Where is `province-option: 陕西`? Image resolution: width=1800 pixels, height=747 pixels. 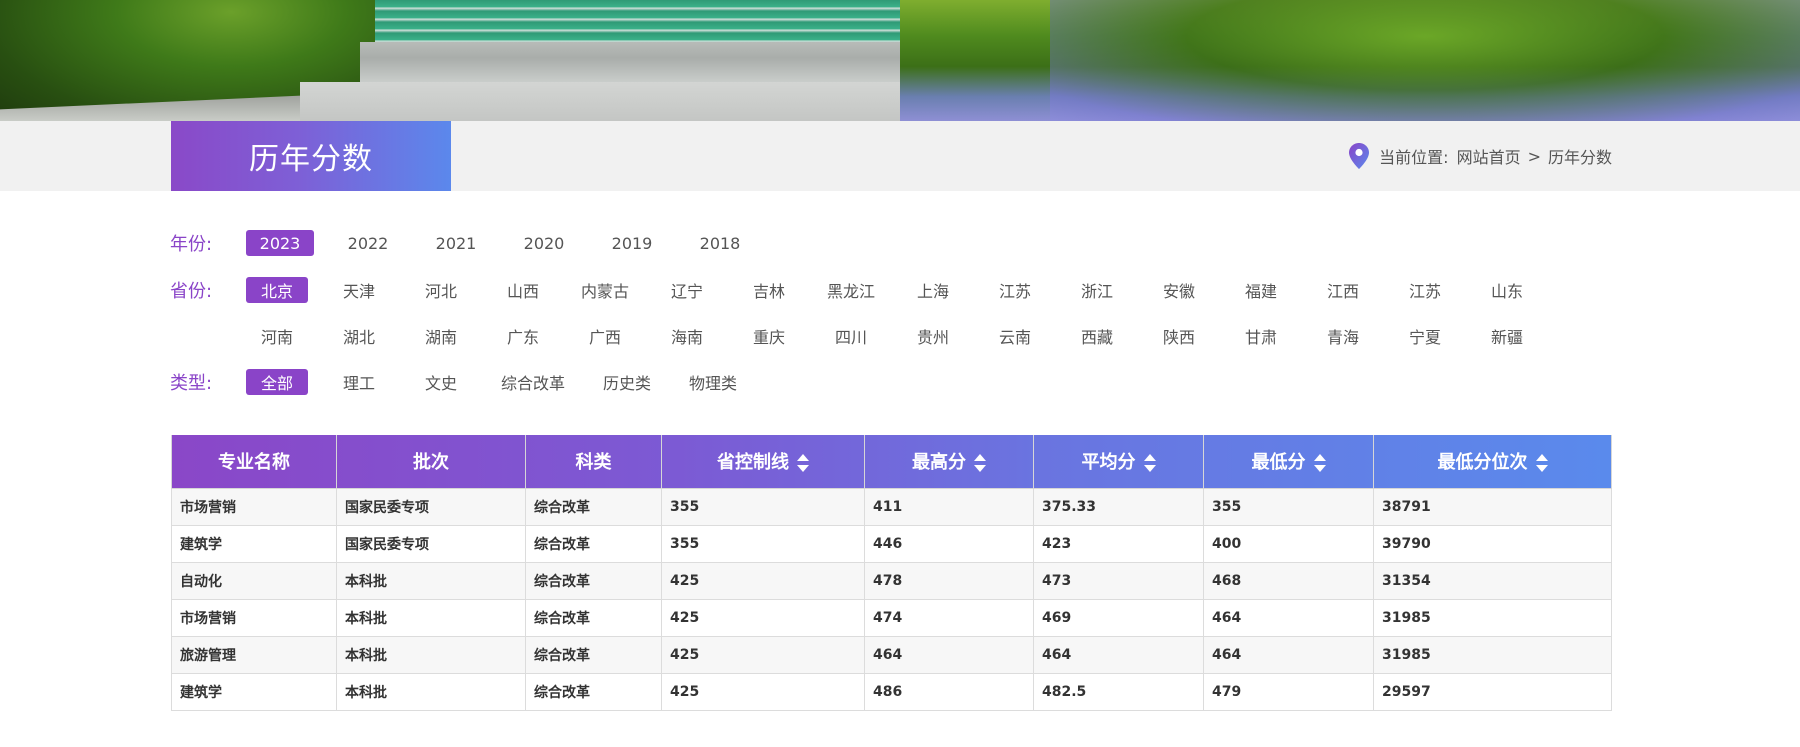
province-option: 陕西 is located at coordinates (1179, 336).